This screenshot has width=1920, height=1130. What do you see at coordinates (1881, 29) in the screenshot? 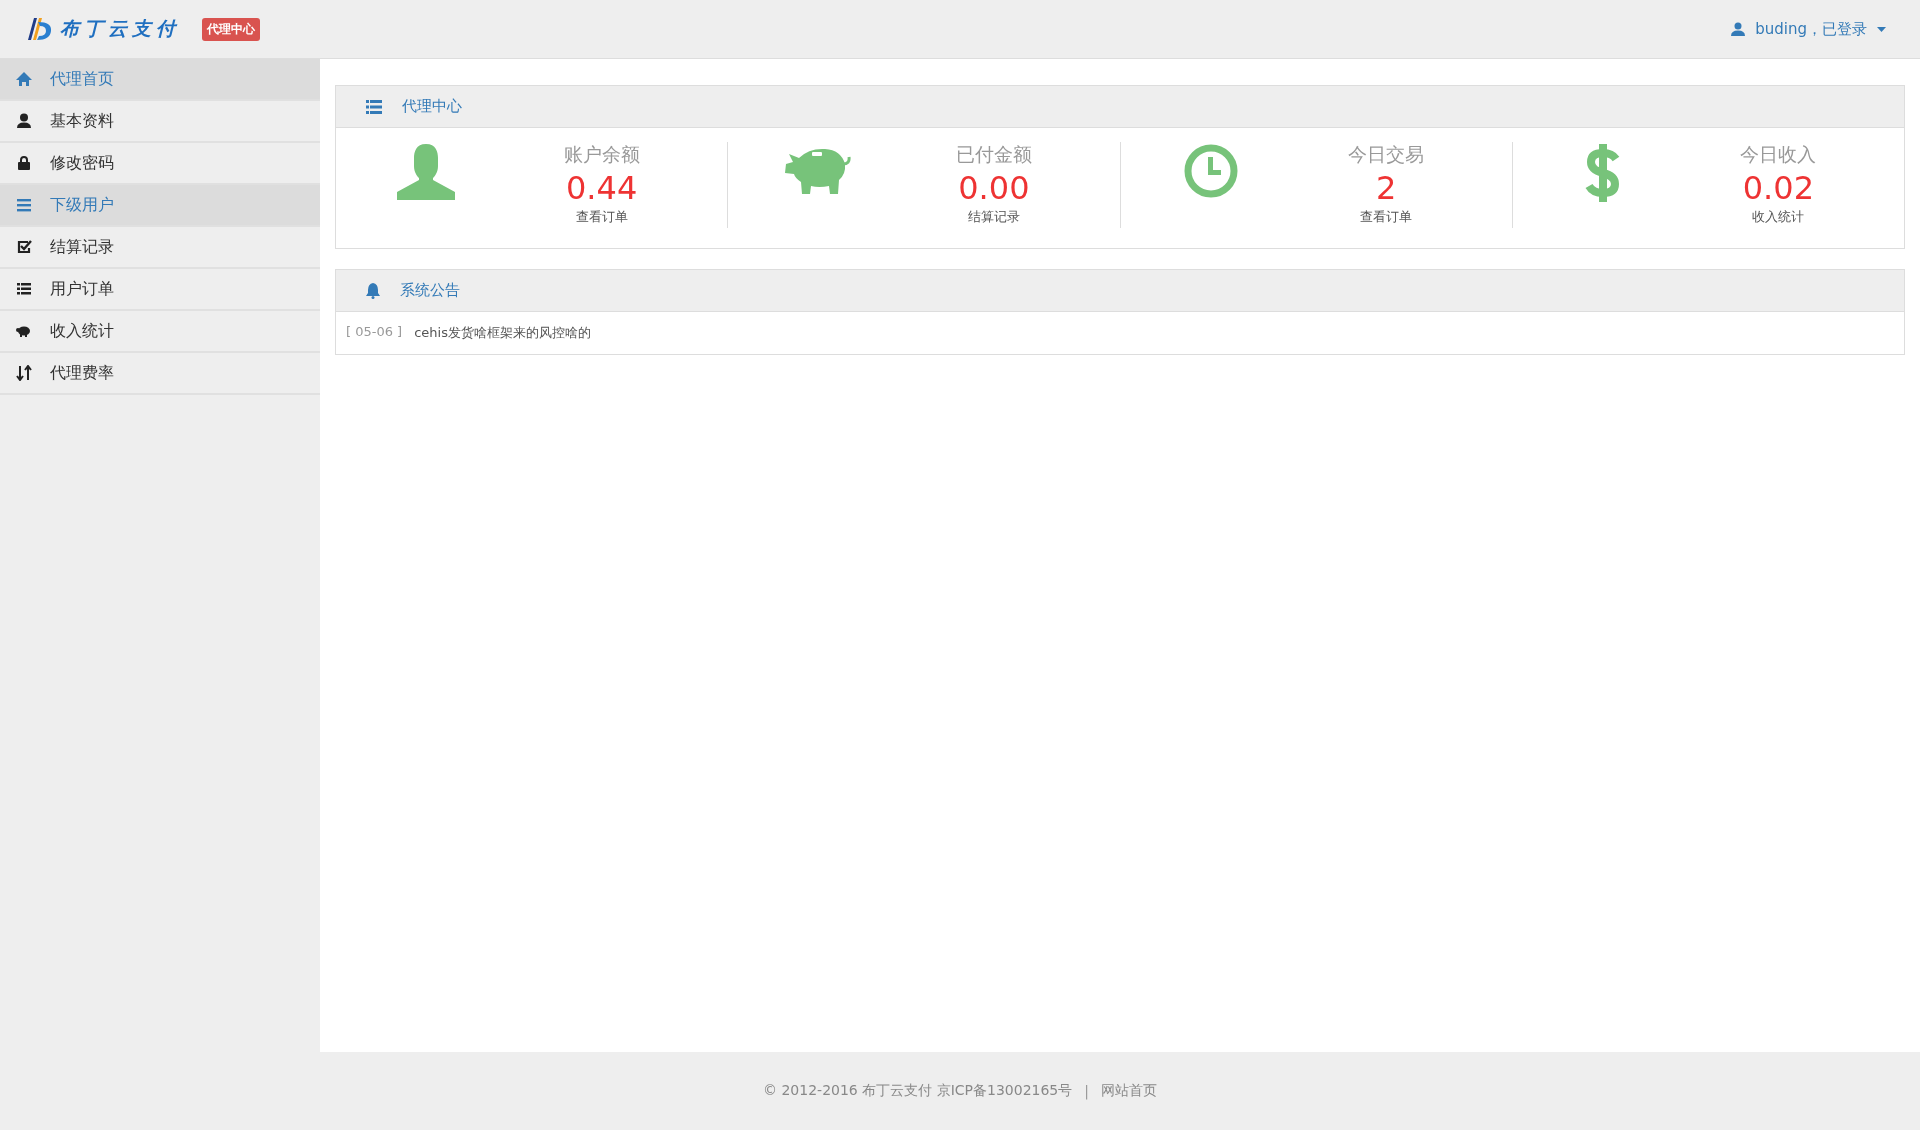
I see `caret-icon` at bounding box center [1881, 29].